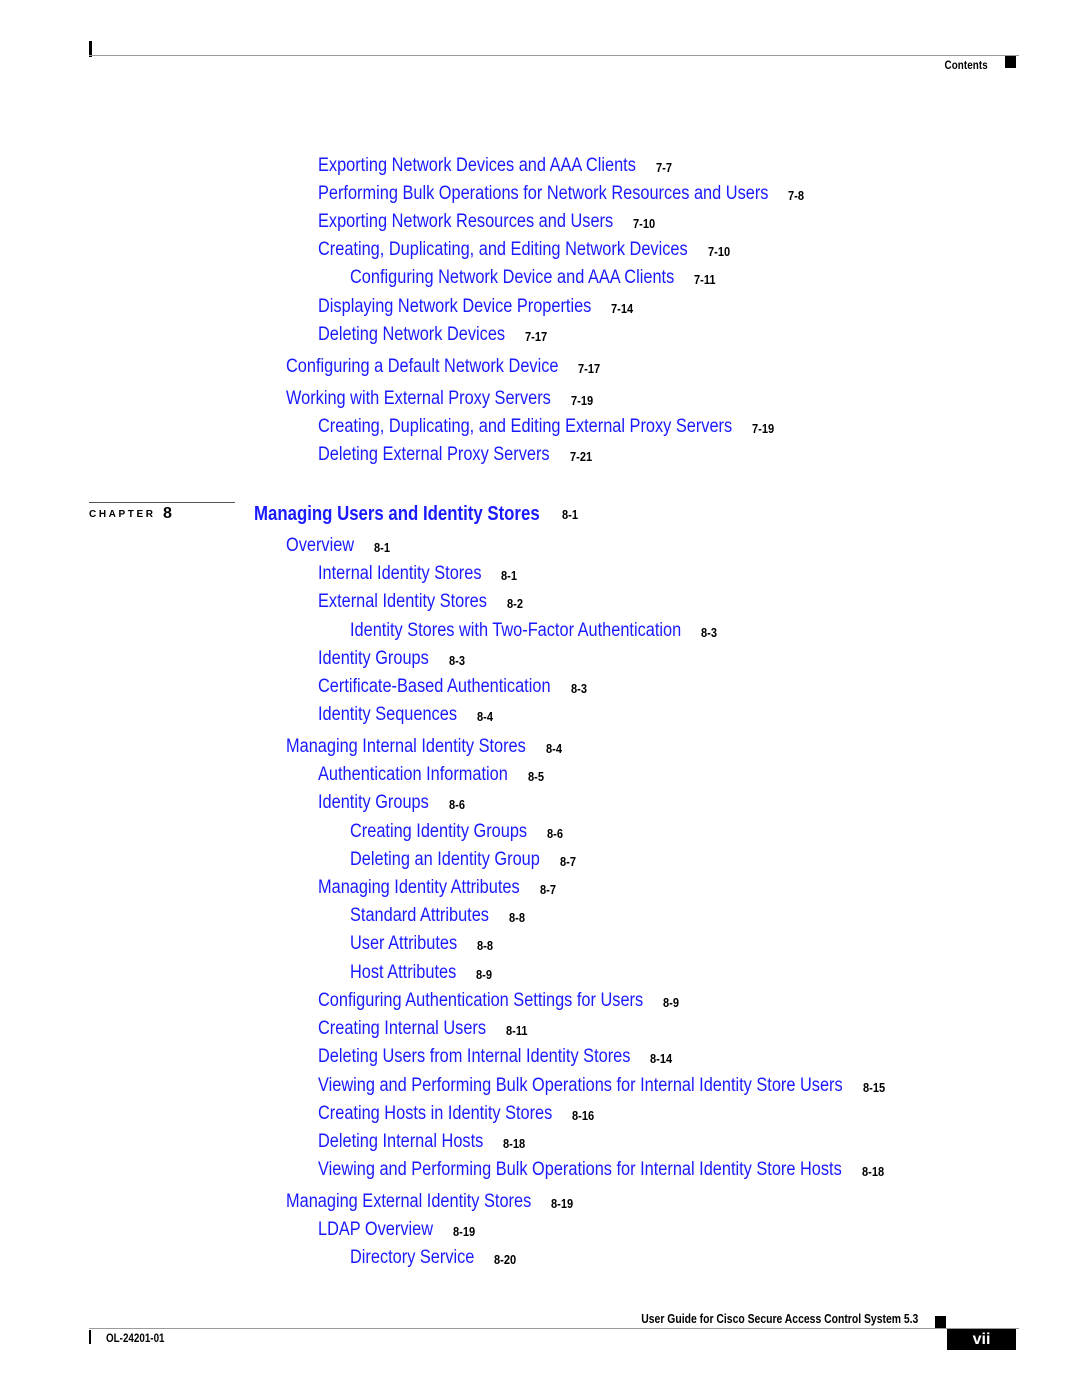 This screenshot has width=1080, height=1397. I want to click on toc-entry: Configuring a Default Network Device 7-17, so click(444, 367).